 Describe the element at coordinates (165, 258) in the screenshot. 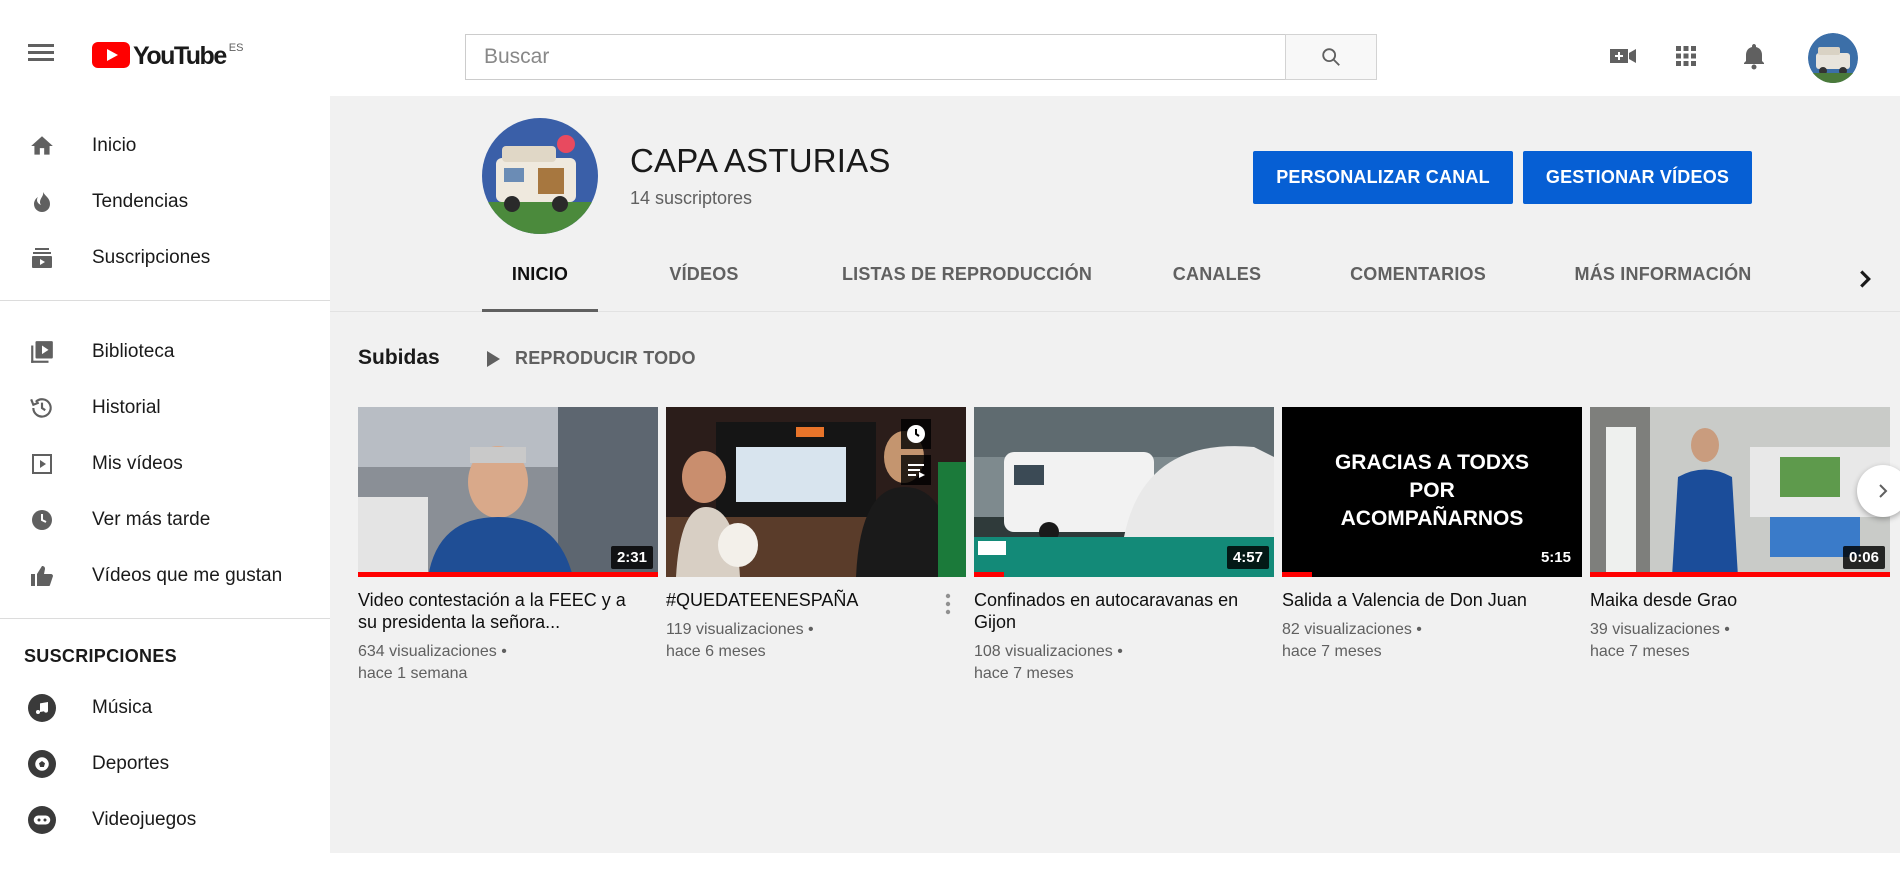

I see `sidebar-item-suscripciones: Suscripciones` at that location.